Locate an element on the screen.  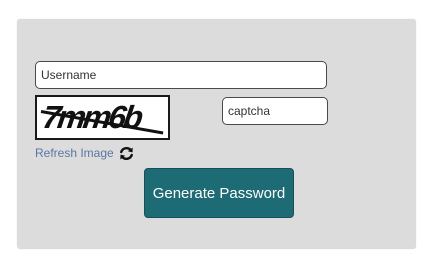
refresh-image-label: Refresh Image is located at coordinates (74, 153).